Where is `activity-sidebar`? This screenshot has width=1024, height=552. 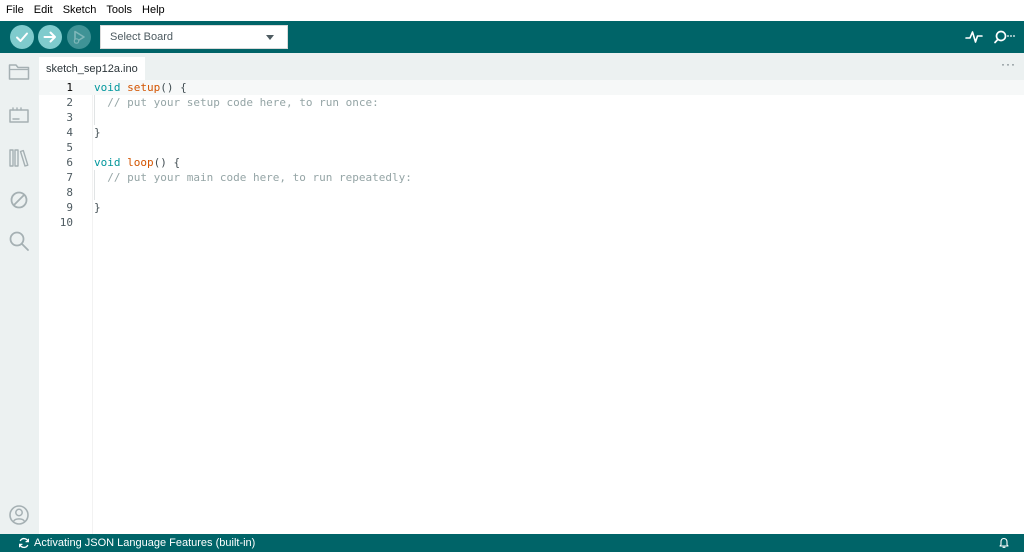 activity-sidebar is located at coordinates (19, 293).